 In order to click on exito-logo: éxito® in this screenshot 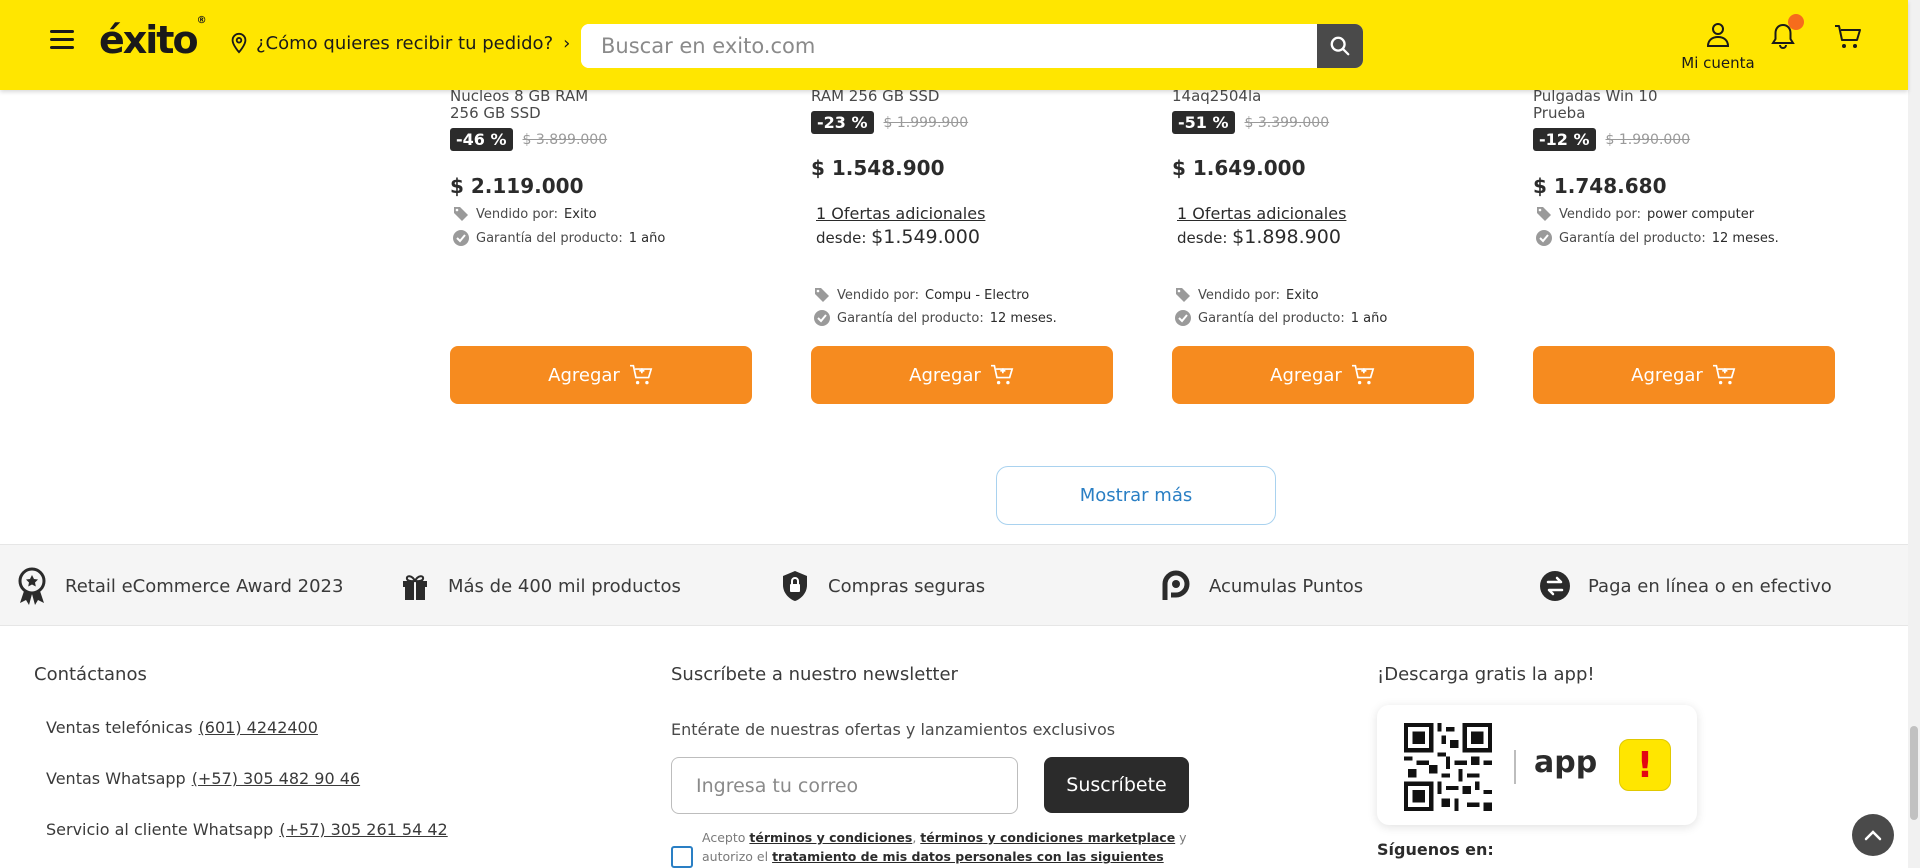, I will do `click(153, 38)`.